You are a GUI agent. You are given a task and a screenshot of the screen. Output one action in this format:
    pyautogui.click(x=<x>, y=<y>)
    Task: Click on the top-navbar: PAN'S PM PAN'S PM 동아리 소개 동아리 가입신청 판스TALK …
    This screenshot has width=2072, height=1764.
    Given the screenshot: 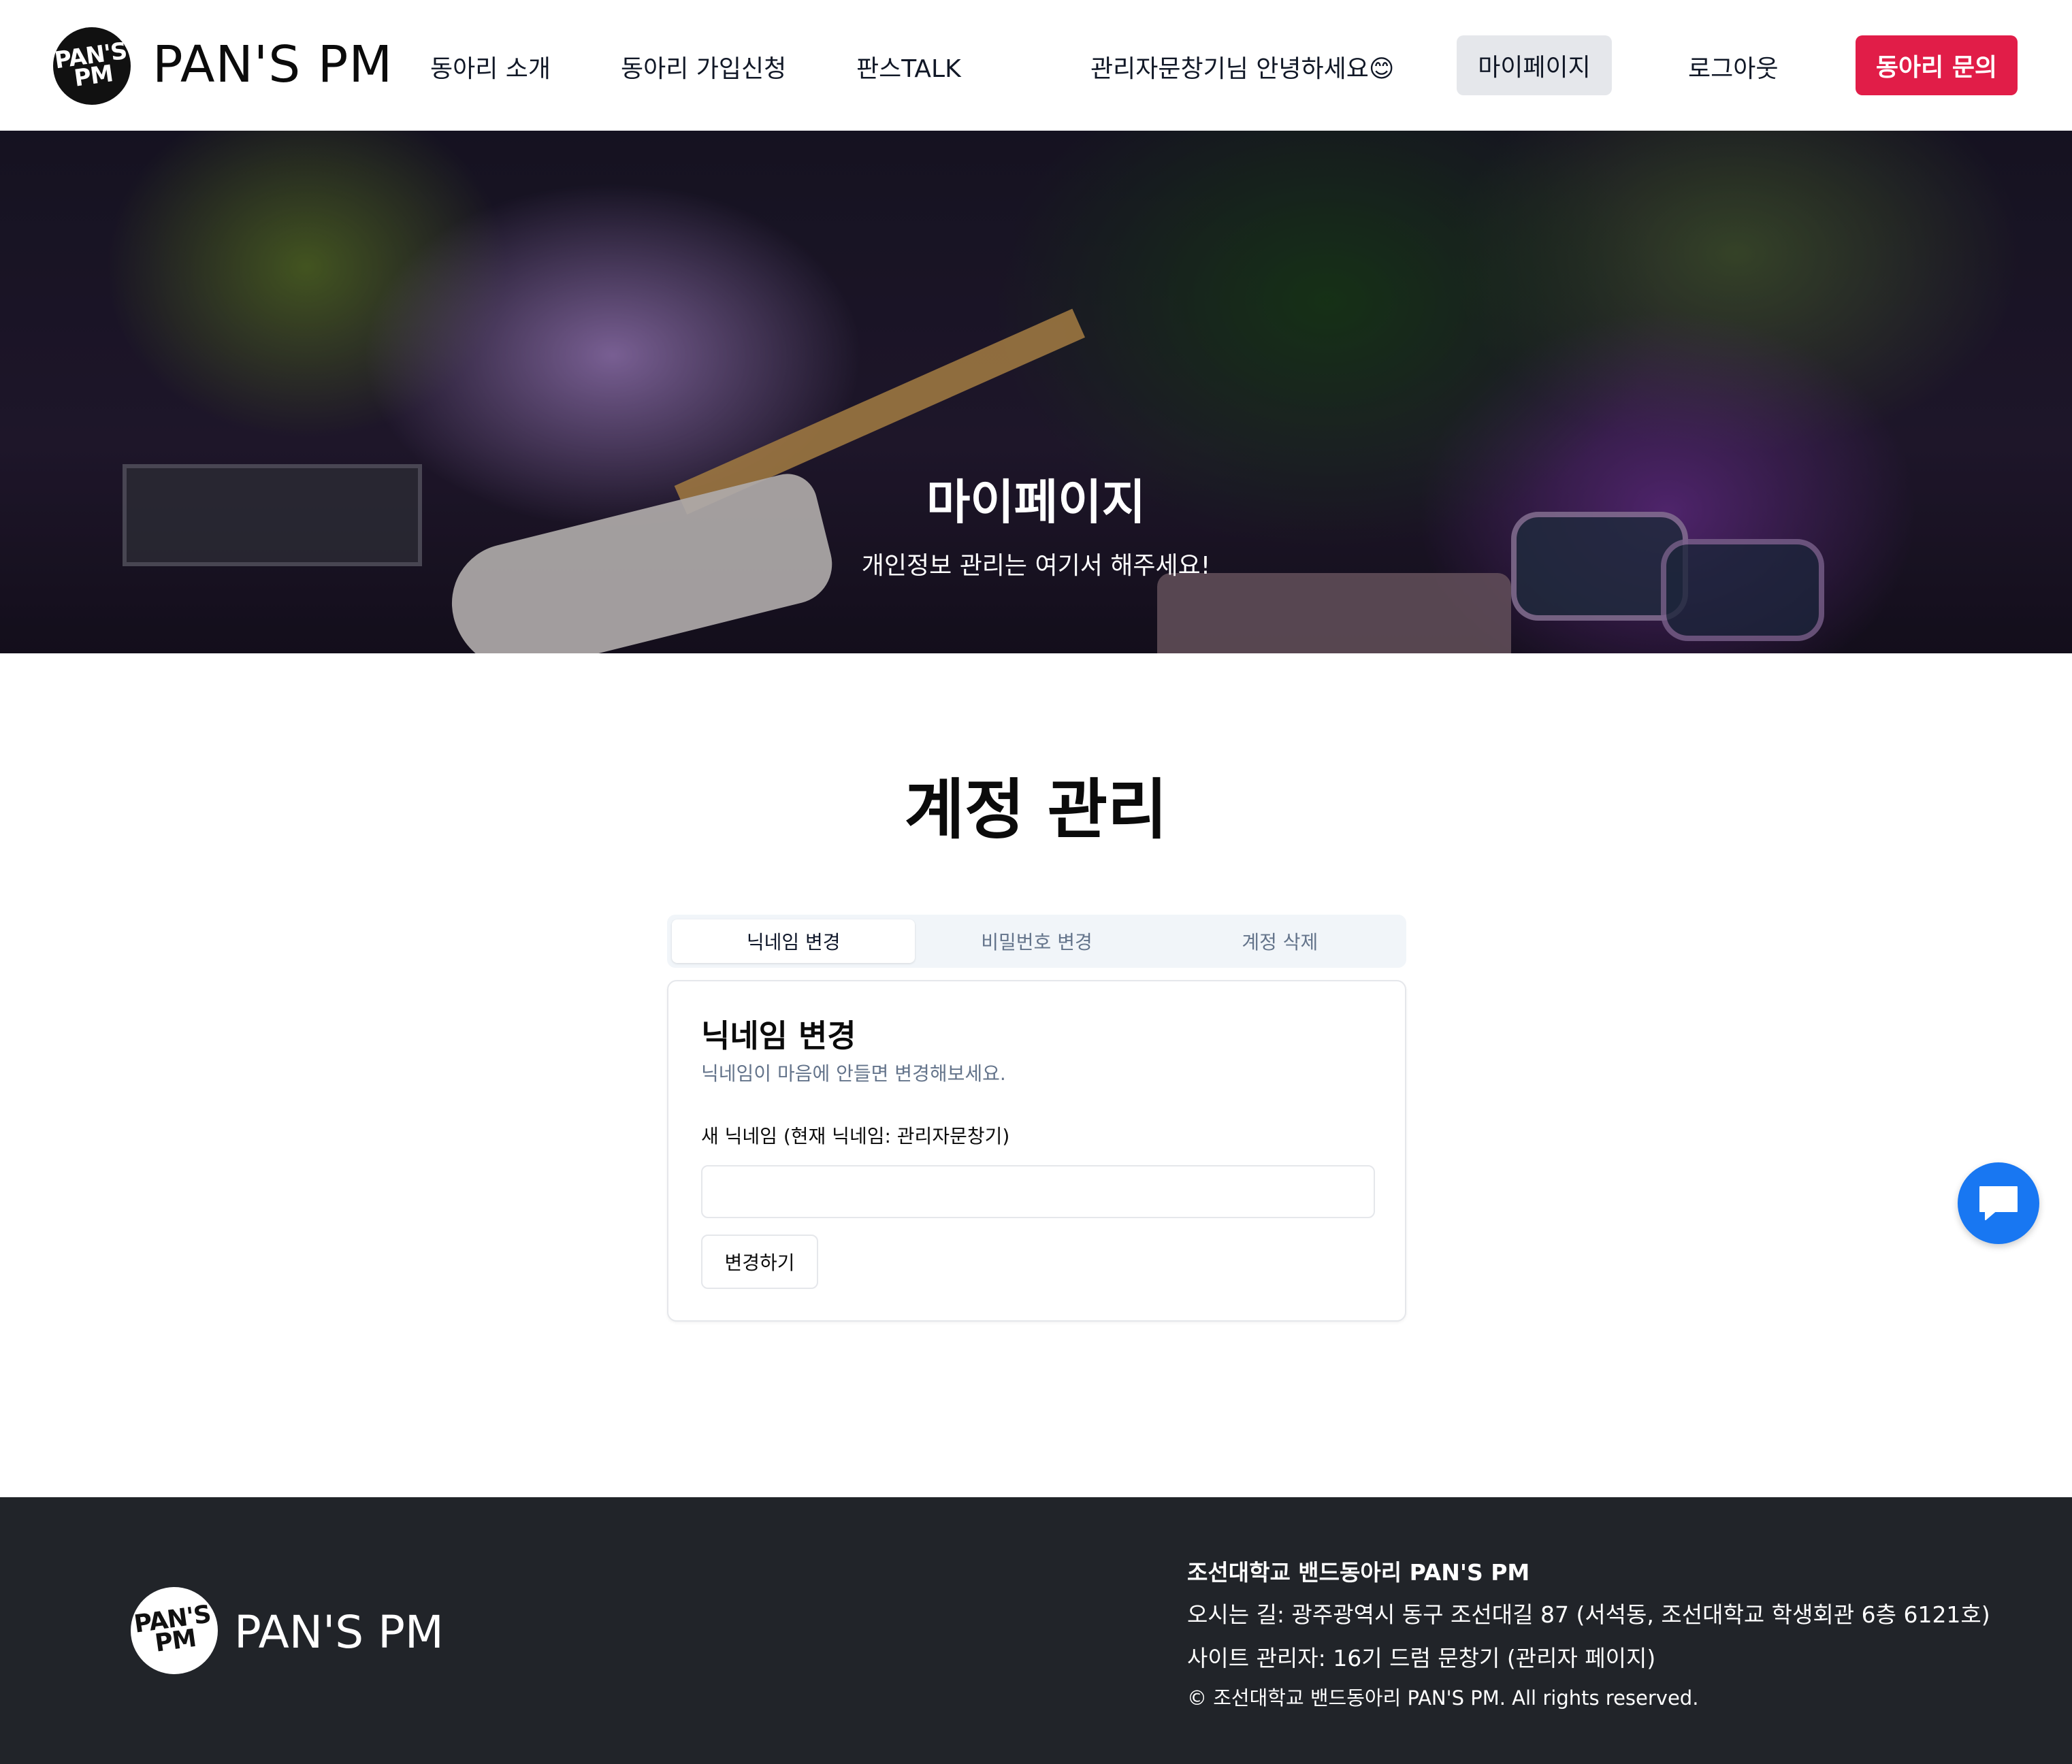 What is the action you would take?
    pyautogui.click(x=1036, y=65)
    